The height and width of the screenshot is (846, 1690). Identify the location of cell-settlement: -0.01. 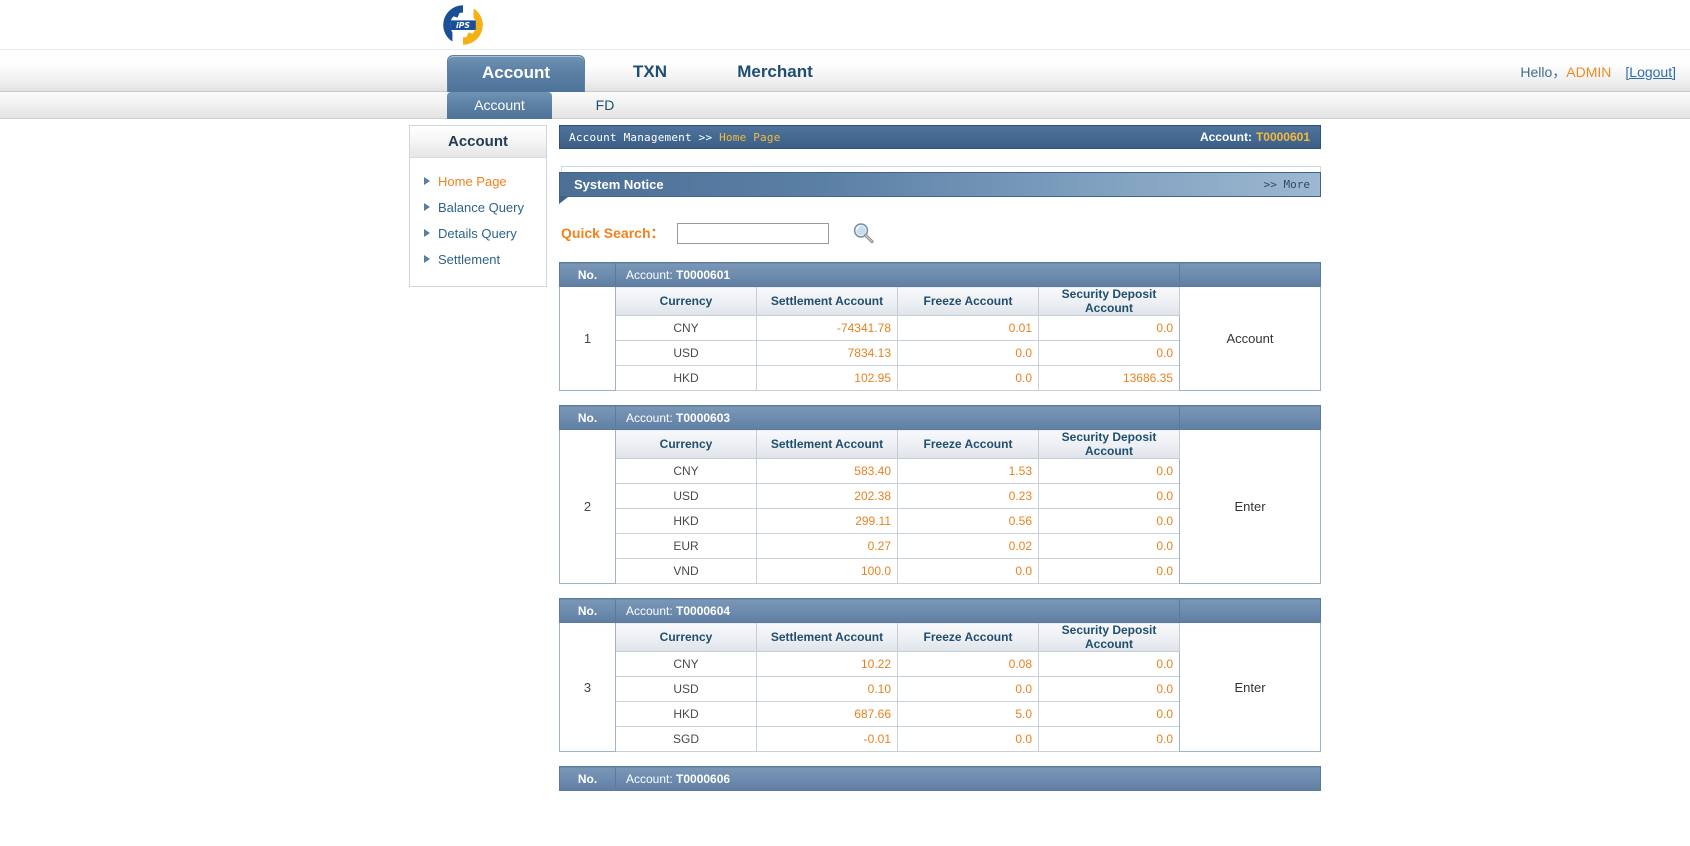
(827, 739).